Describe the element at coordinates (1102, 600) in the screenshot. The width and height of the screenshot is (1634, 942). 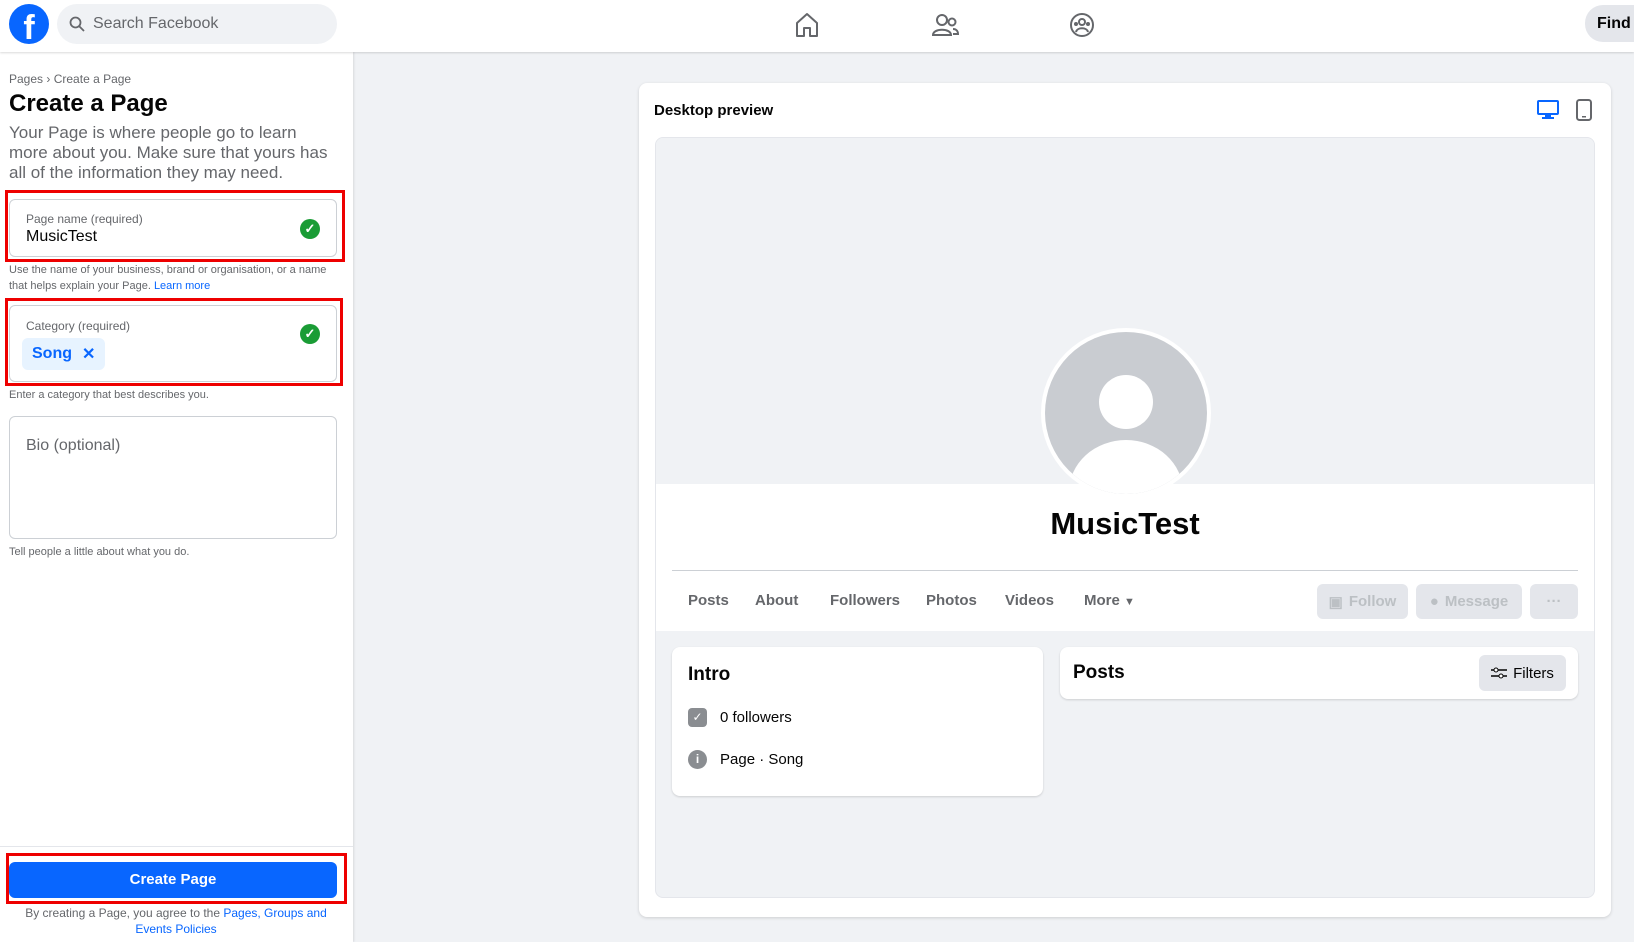
I see `tab-more-label: More` at that location.